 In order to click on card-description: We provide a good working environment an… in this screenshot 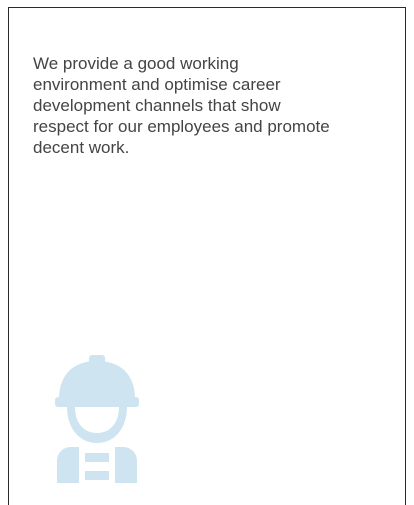, I will do `click(181, 105)`.